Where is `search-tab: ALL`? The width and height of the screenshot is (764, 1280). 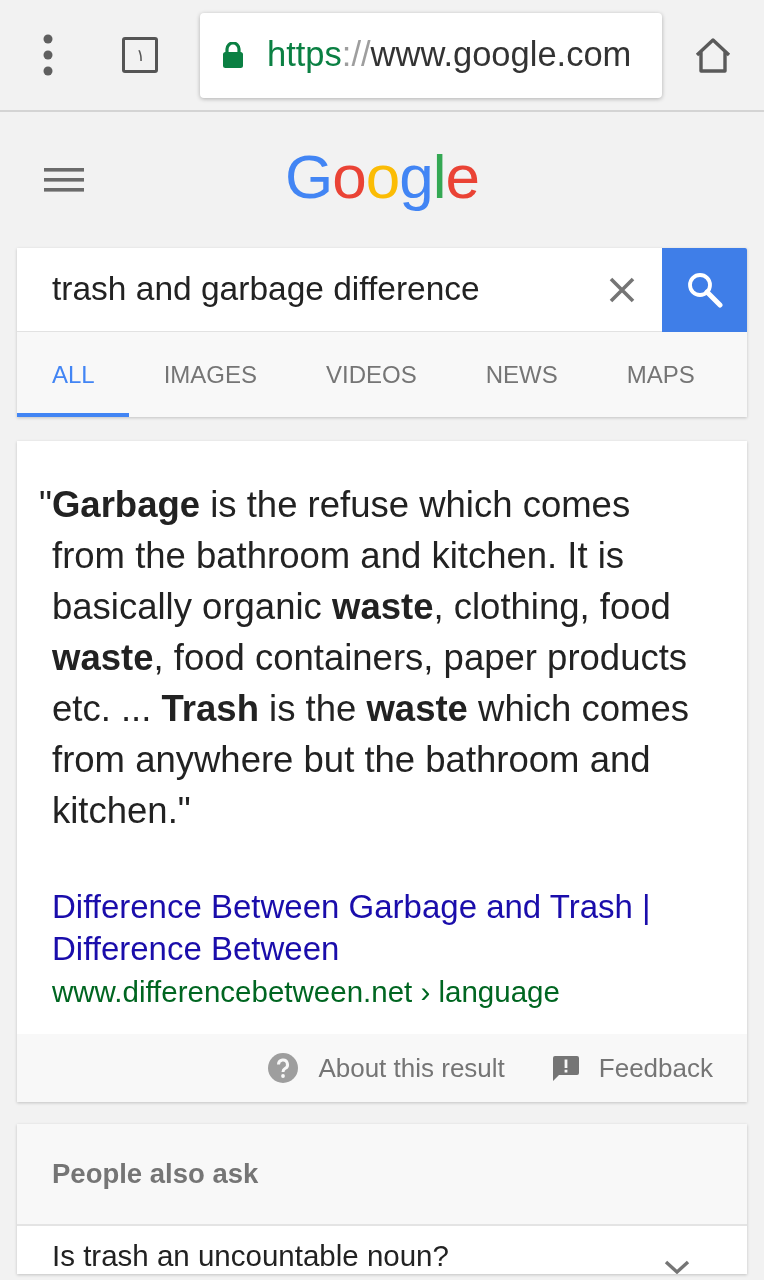 search-tab: ALL is located at coordinates (73, 374).